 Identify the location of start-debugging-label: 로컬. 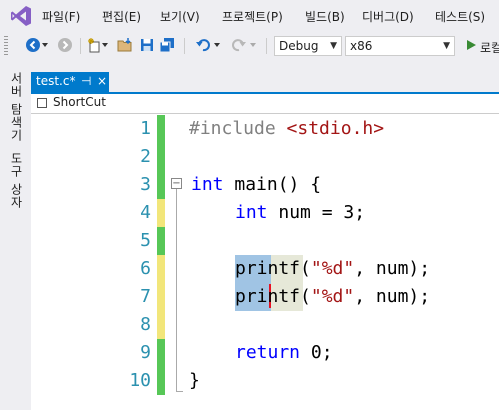
(489, 47).